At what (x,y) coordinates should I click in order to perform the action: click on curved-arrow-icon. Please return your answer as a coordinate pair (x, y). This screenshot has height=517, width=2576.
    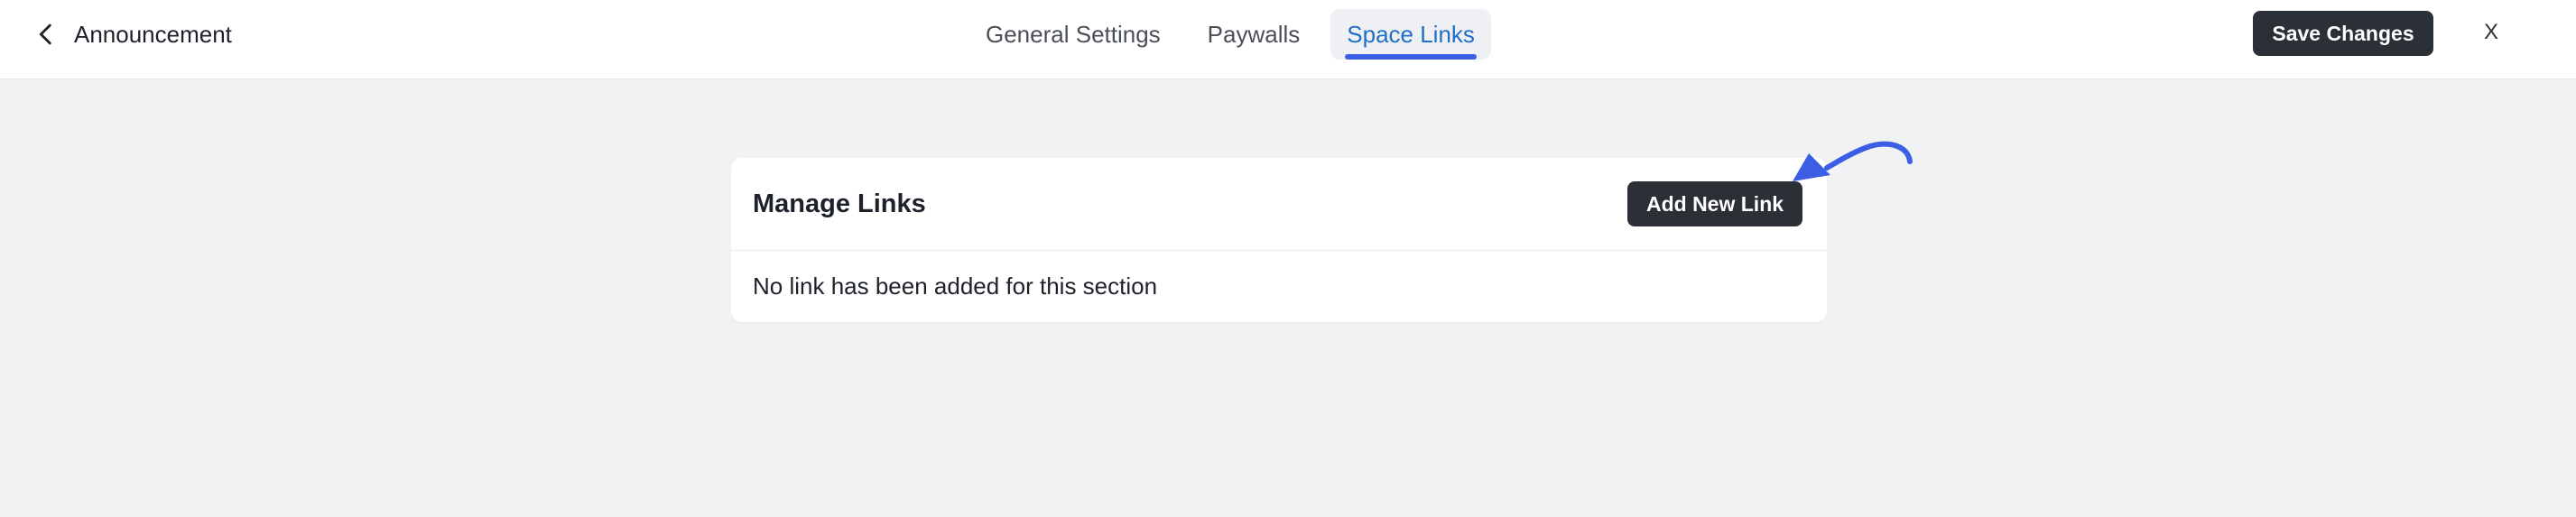
    Looking at the image, I should click on (1853, 161).